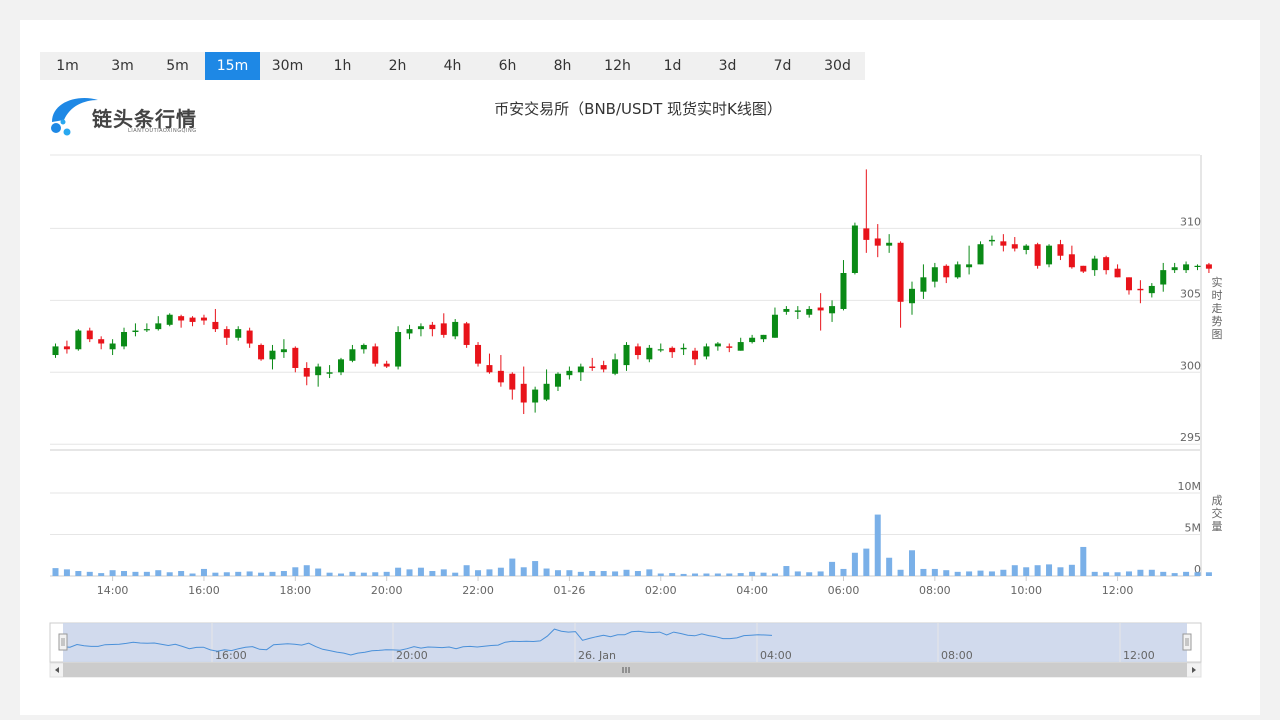 This screenshot has width=1280, height=720. Describe the element at coordinates (1139, 655) in the screenshot. I see `navigator-tick-label: 12:00` at that location.